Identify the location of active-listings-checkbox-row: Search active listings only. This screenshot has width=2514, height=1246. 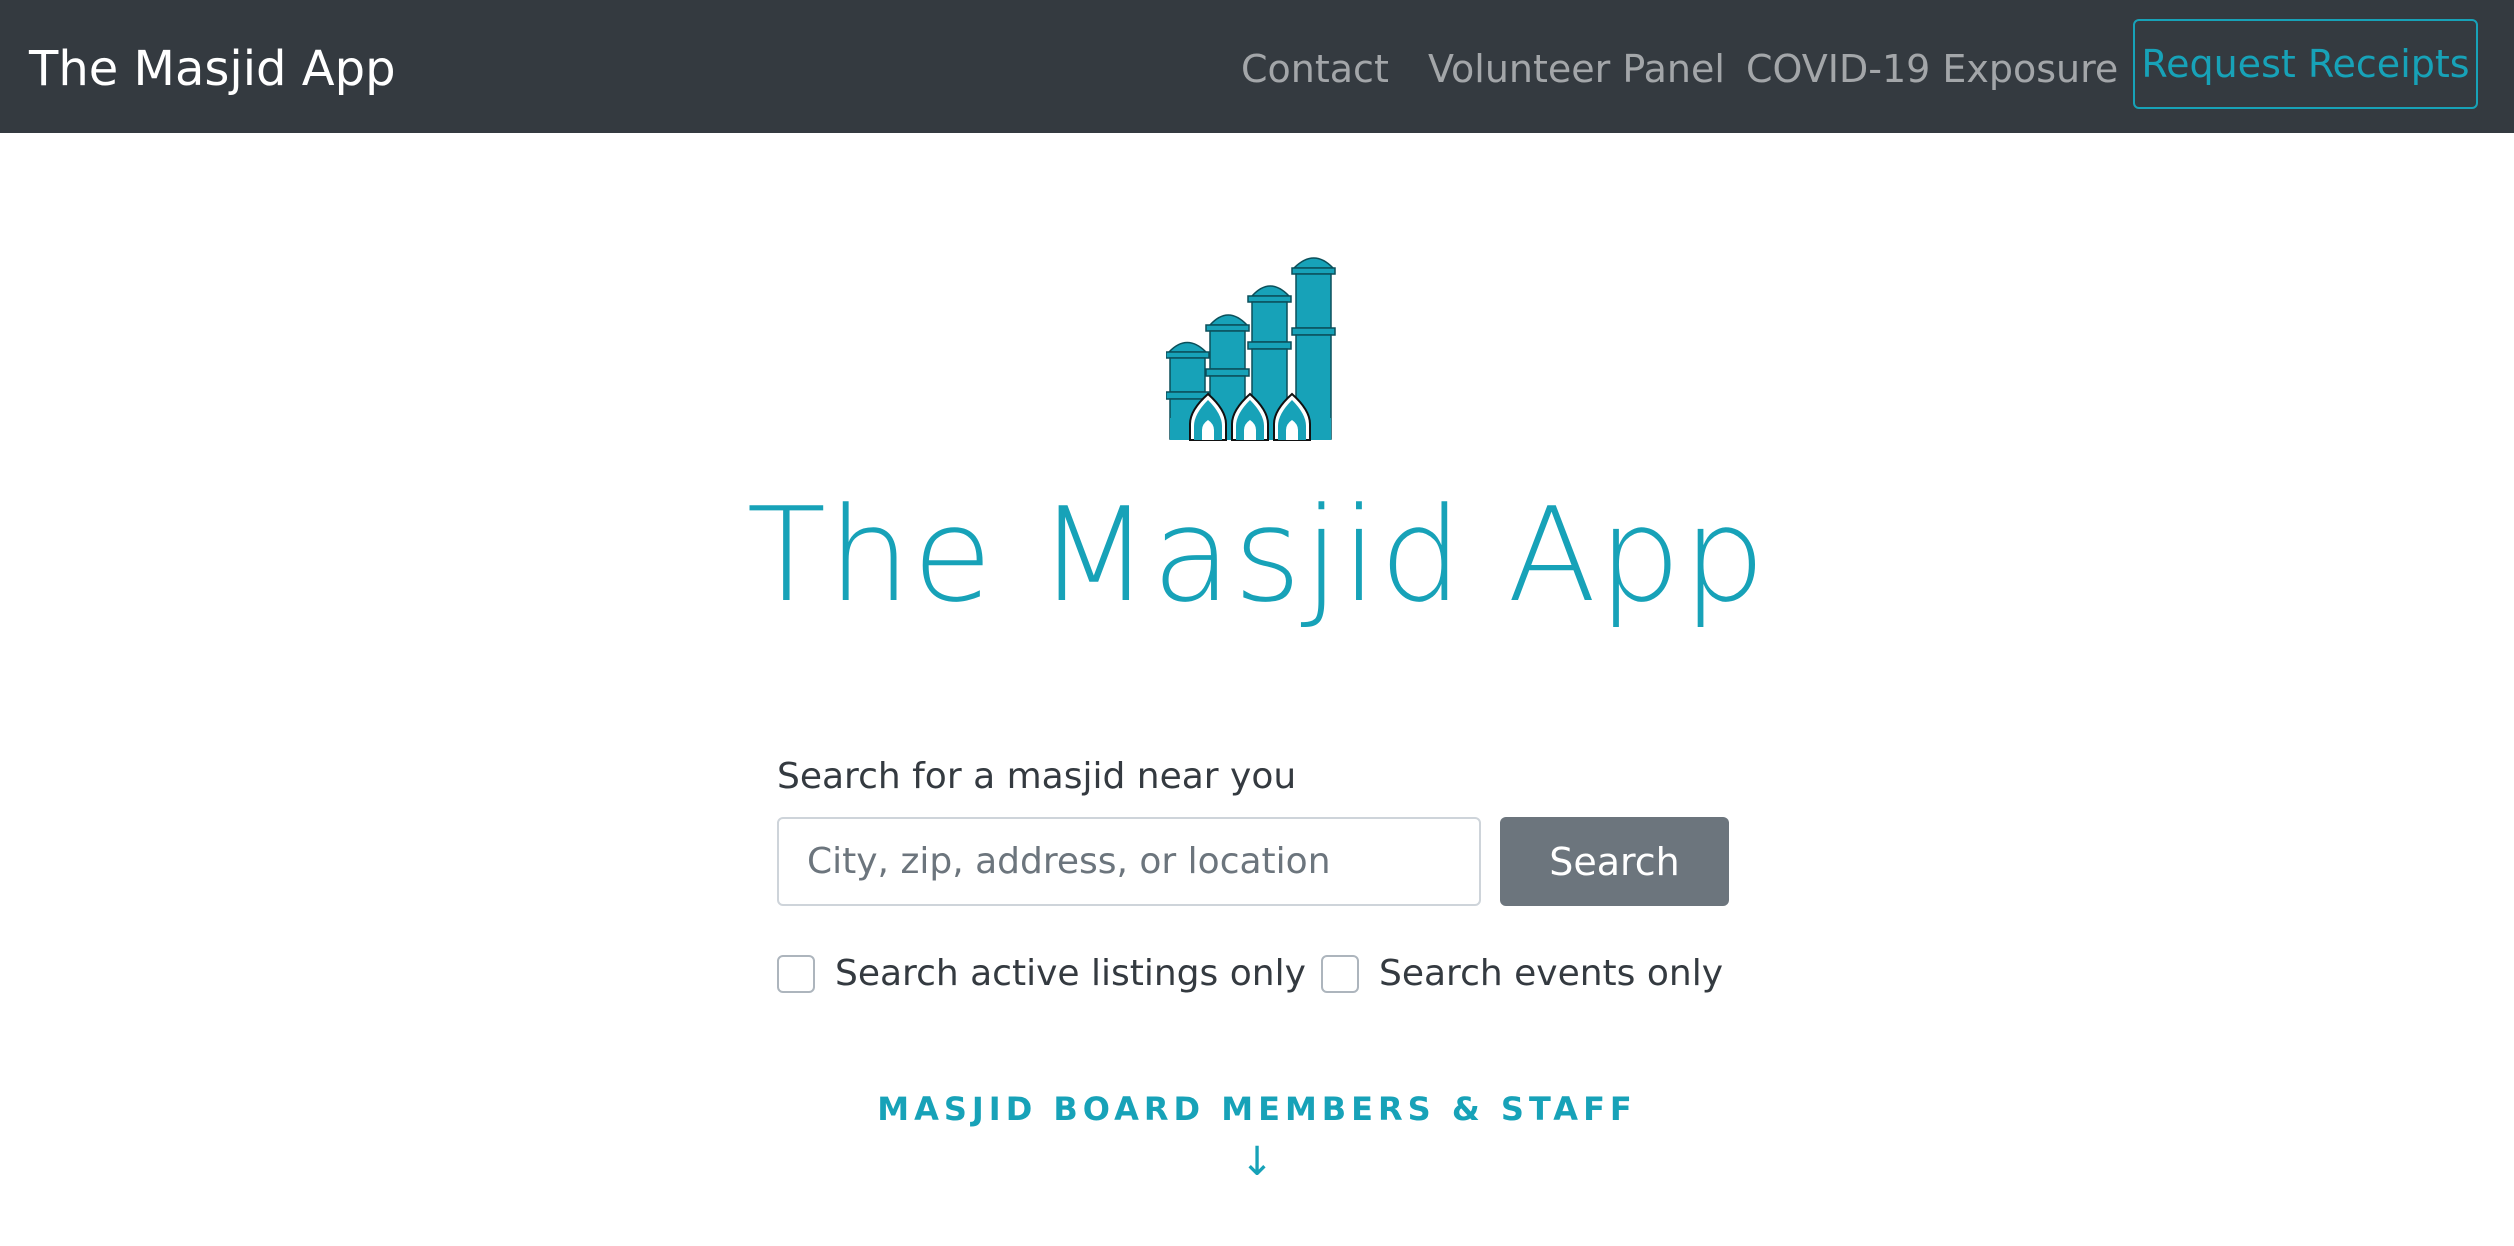
(1041, 974).